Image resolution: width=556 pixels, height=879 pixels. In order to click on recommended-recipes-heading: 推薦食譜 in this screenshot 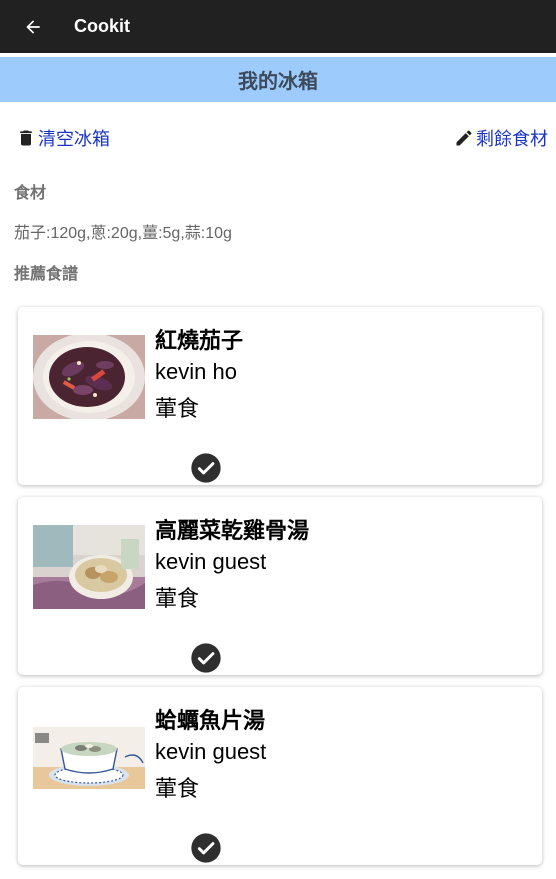, I will do `click(46, 273)`.